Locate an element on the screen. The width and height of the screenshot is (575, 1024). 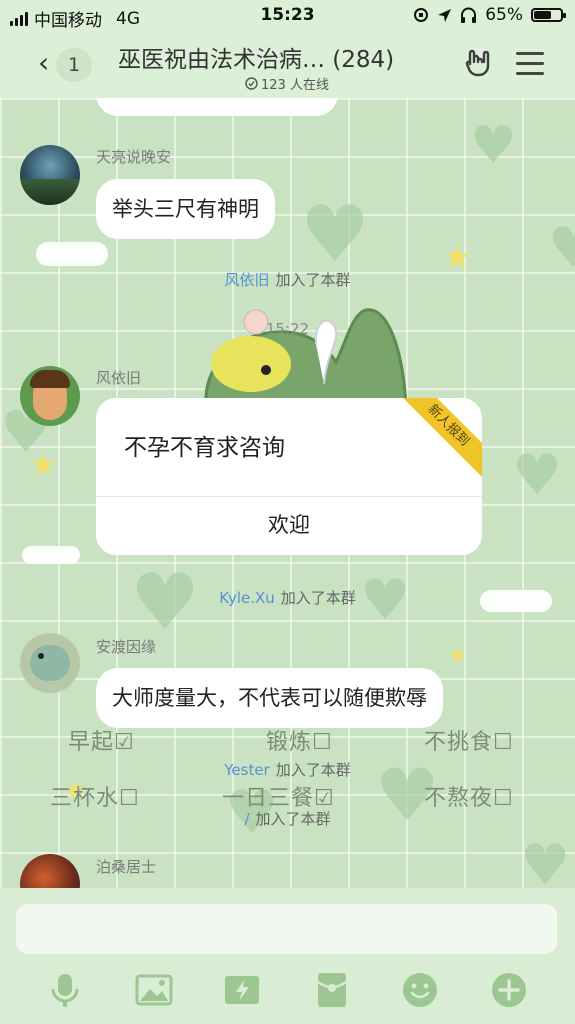
sender-name: 泊桑居士 is located at coordinates (126, 867).